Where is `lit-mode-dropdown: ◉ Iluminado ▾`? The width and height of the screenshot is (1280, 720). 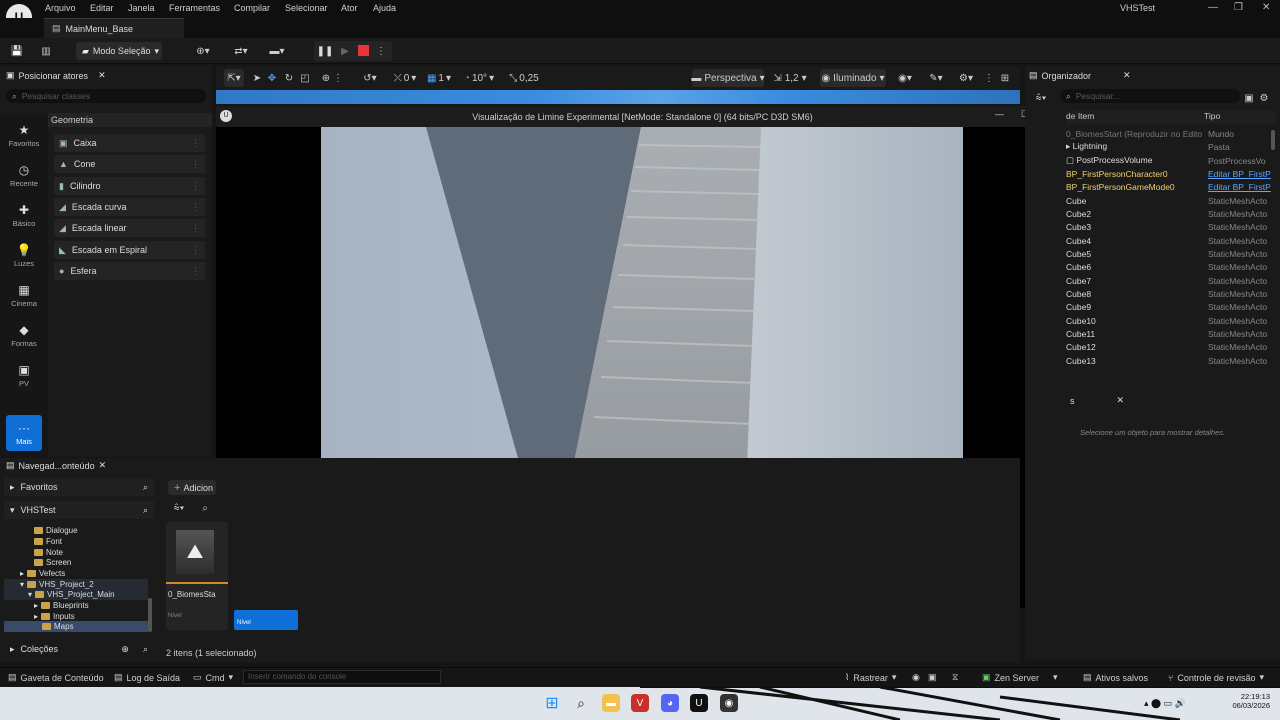
lit-mode-dropdown: ◉ Iluminado ▾ is located at coordinates (853, 78).